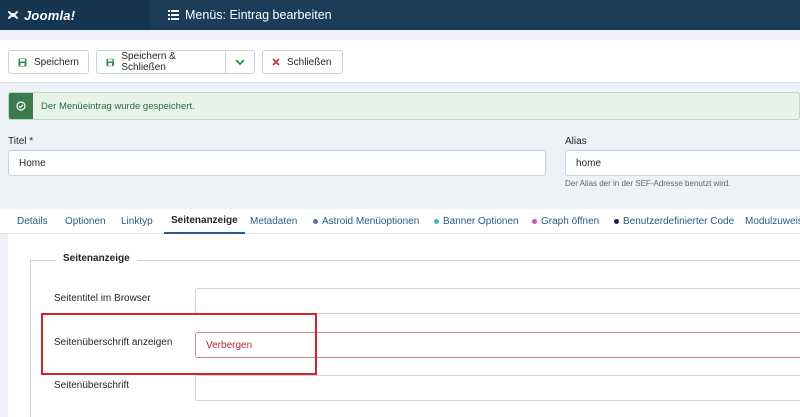 Image resolution: width=800 pixels, height=417 pixels. Describe the element at coordinates (179, 344) in the screenshot. I see `annotation-highlight-box` at that location.